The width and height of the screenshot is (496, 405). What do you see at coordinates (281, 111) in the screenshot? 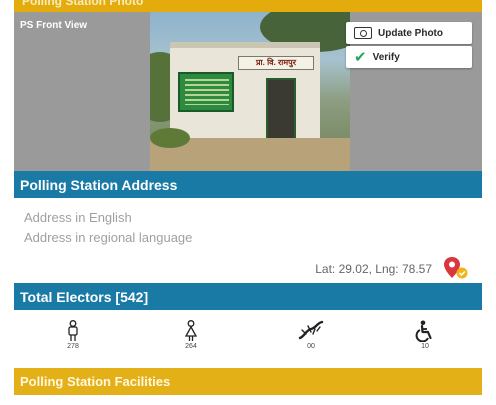
I see `door` at bounding box center [281, 111].